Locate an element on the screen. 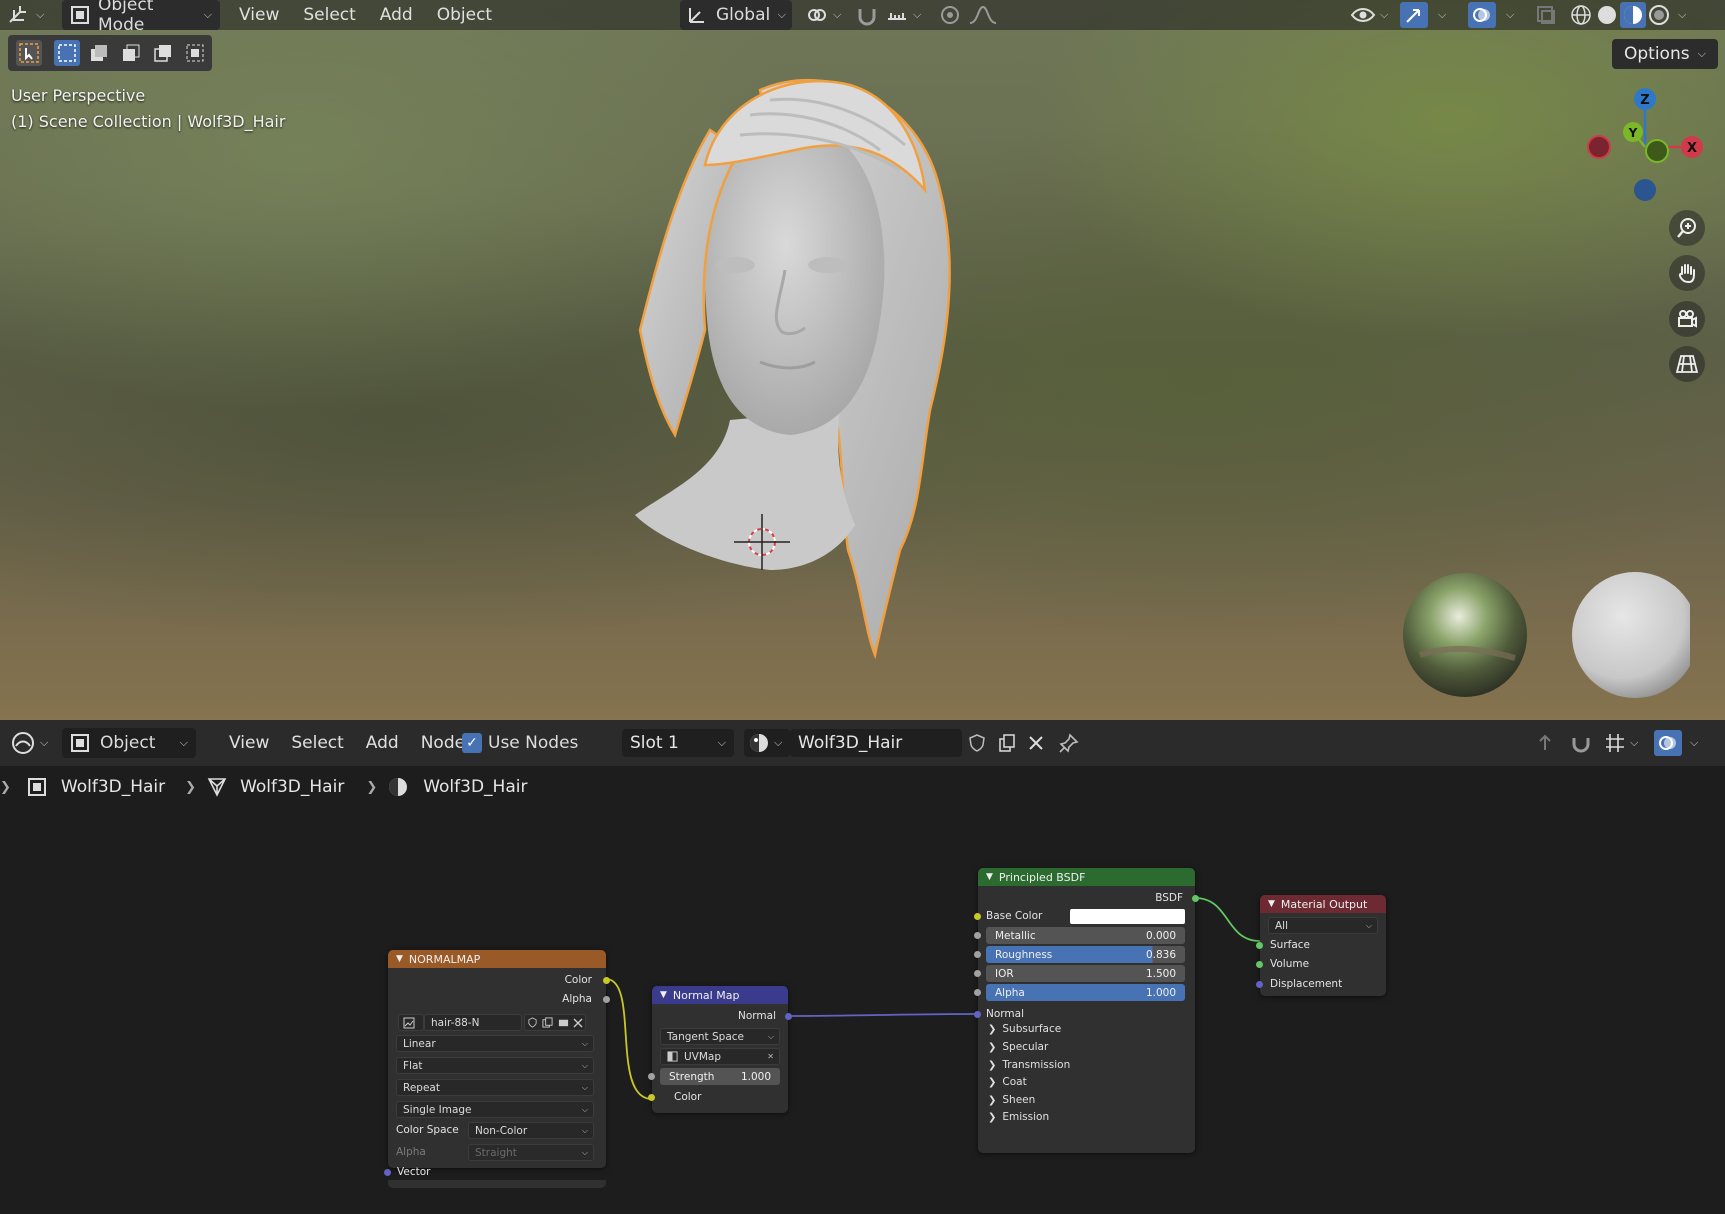  panel-subsurface: ❯ Subsurface is located at coordinates (1024, 1029).